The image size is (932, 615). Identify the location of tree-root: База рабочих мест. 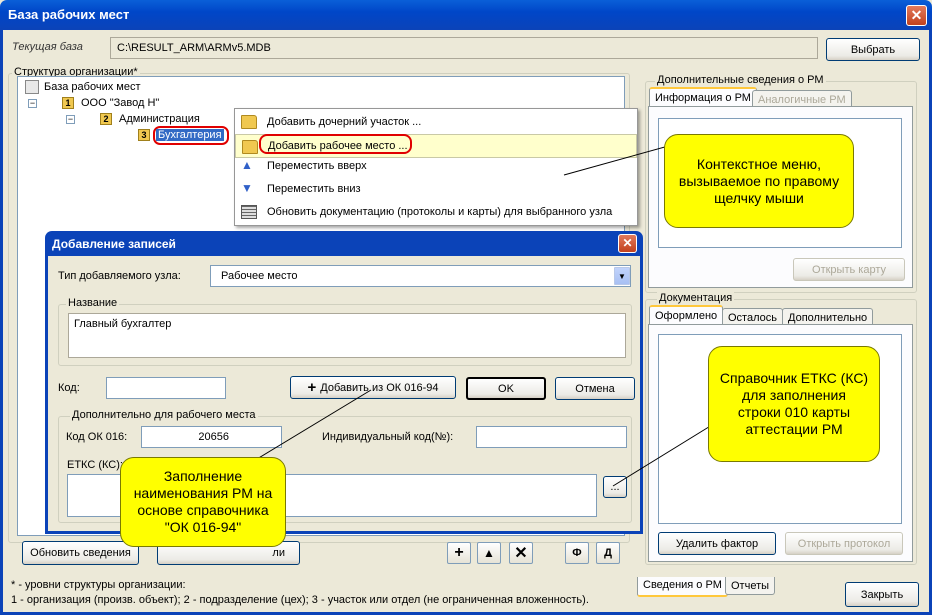
(92, 87).